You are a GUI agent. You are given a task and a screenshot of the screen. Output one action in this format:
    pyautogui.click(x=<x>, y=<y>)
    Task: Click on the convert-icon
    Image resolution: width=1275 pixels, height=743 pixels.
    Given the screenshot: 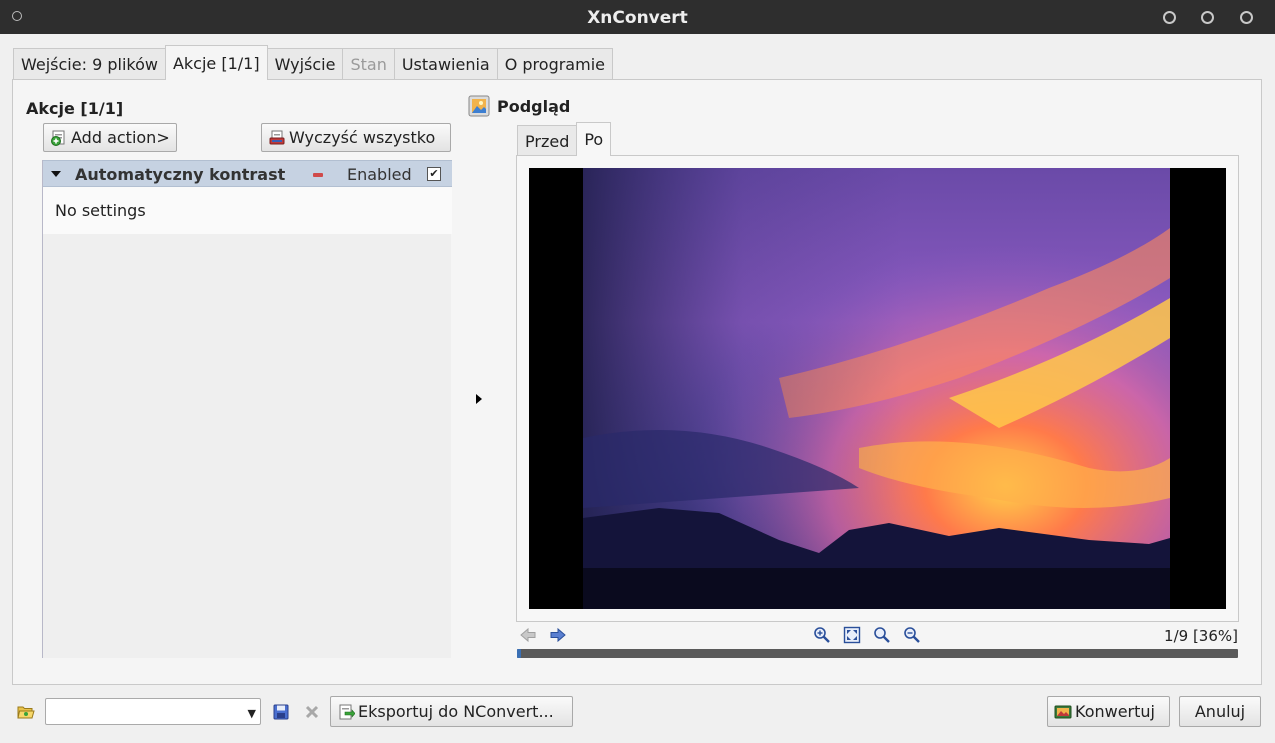 What is the action you would take?
    pyautogui.click(x=1063, y=712)
    